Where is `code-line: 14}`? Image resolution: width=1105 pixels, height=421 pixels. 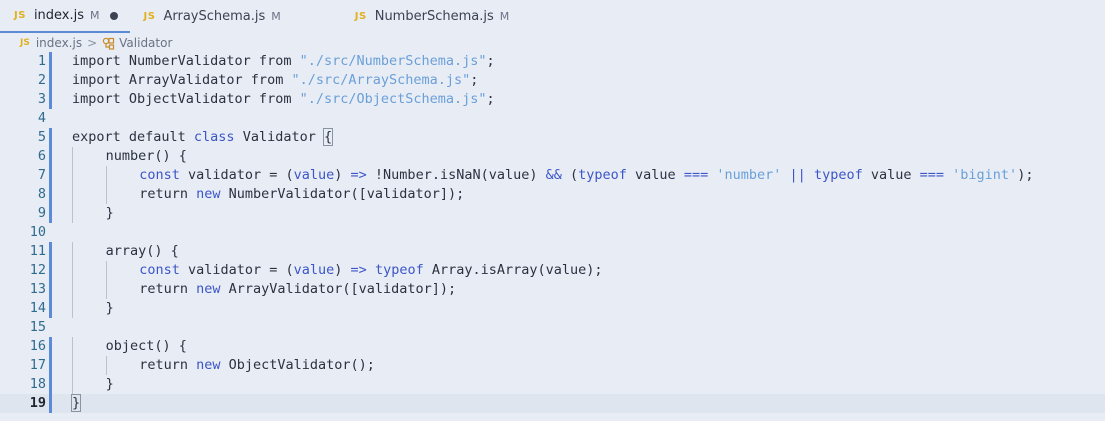
code-line: 14} is located at coordinates (552, 308).